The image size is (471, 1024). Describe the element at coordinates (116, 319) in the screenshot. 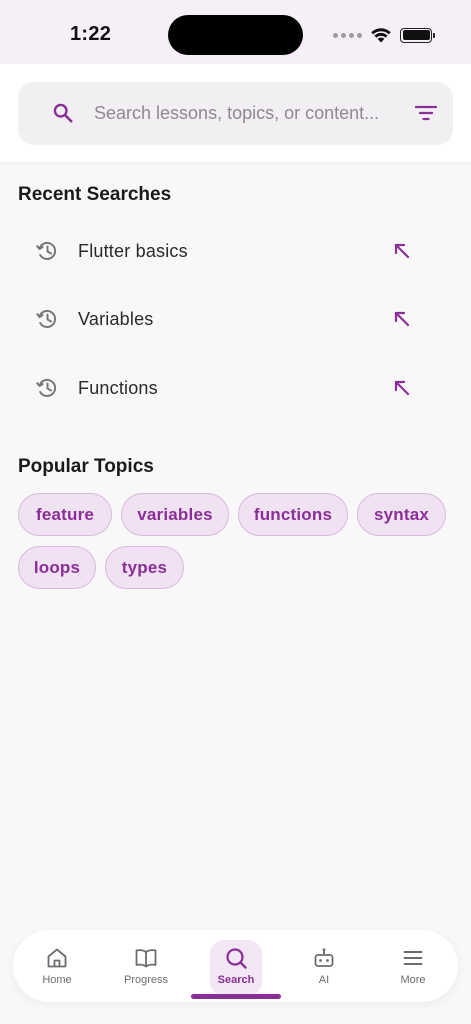

I see `recent-search-label: Variables` at that location.